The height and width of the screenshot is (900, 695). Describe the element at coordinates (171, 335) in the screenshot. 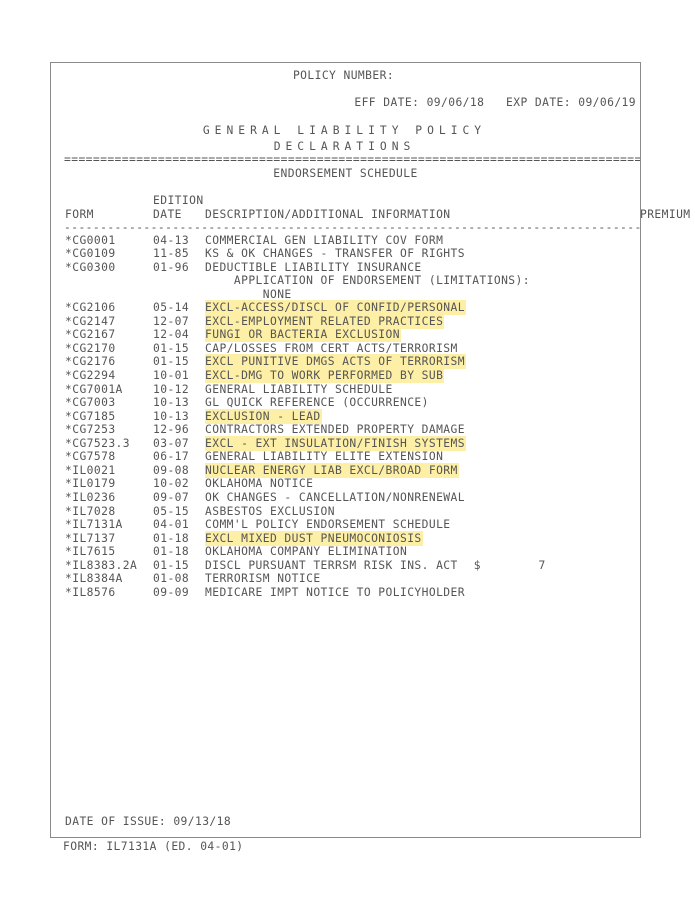

I see `cell-edition-date: 12-04` at that location.